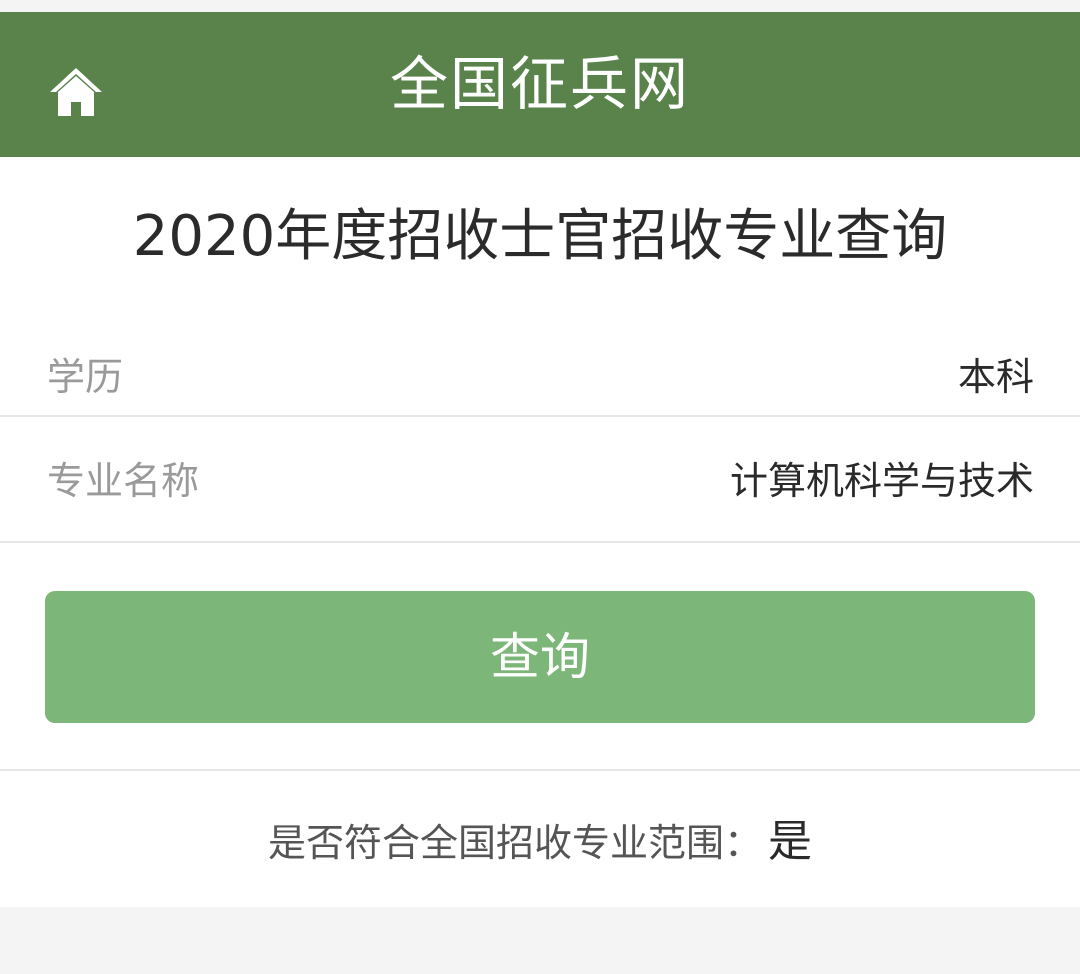  What do you see at coordinates (540, 236) in the screenshot?
I see `page-title: 2020年度招收士官招收专业查询` at bounding box center [540, 236].